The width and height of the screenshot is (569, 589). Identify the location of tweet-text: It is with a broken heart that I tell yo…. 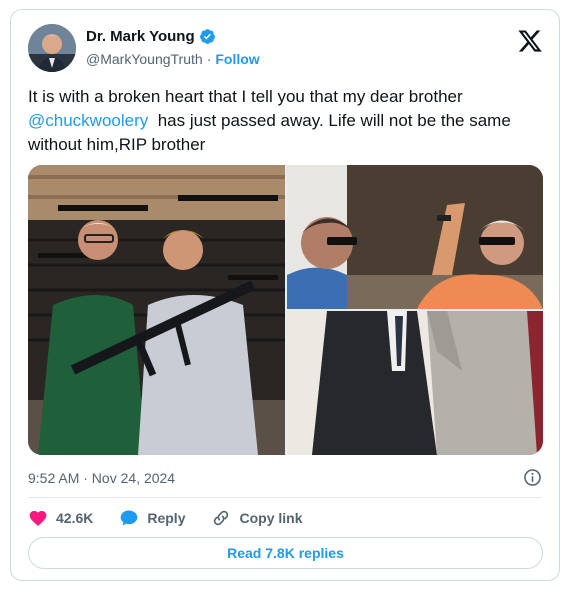
(283, 121).